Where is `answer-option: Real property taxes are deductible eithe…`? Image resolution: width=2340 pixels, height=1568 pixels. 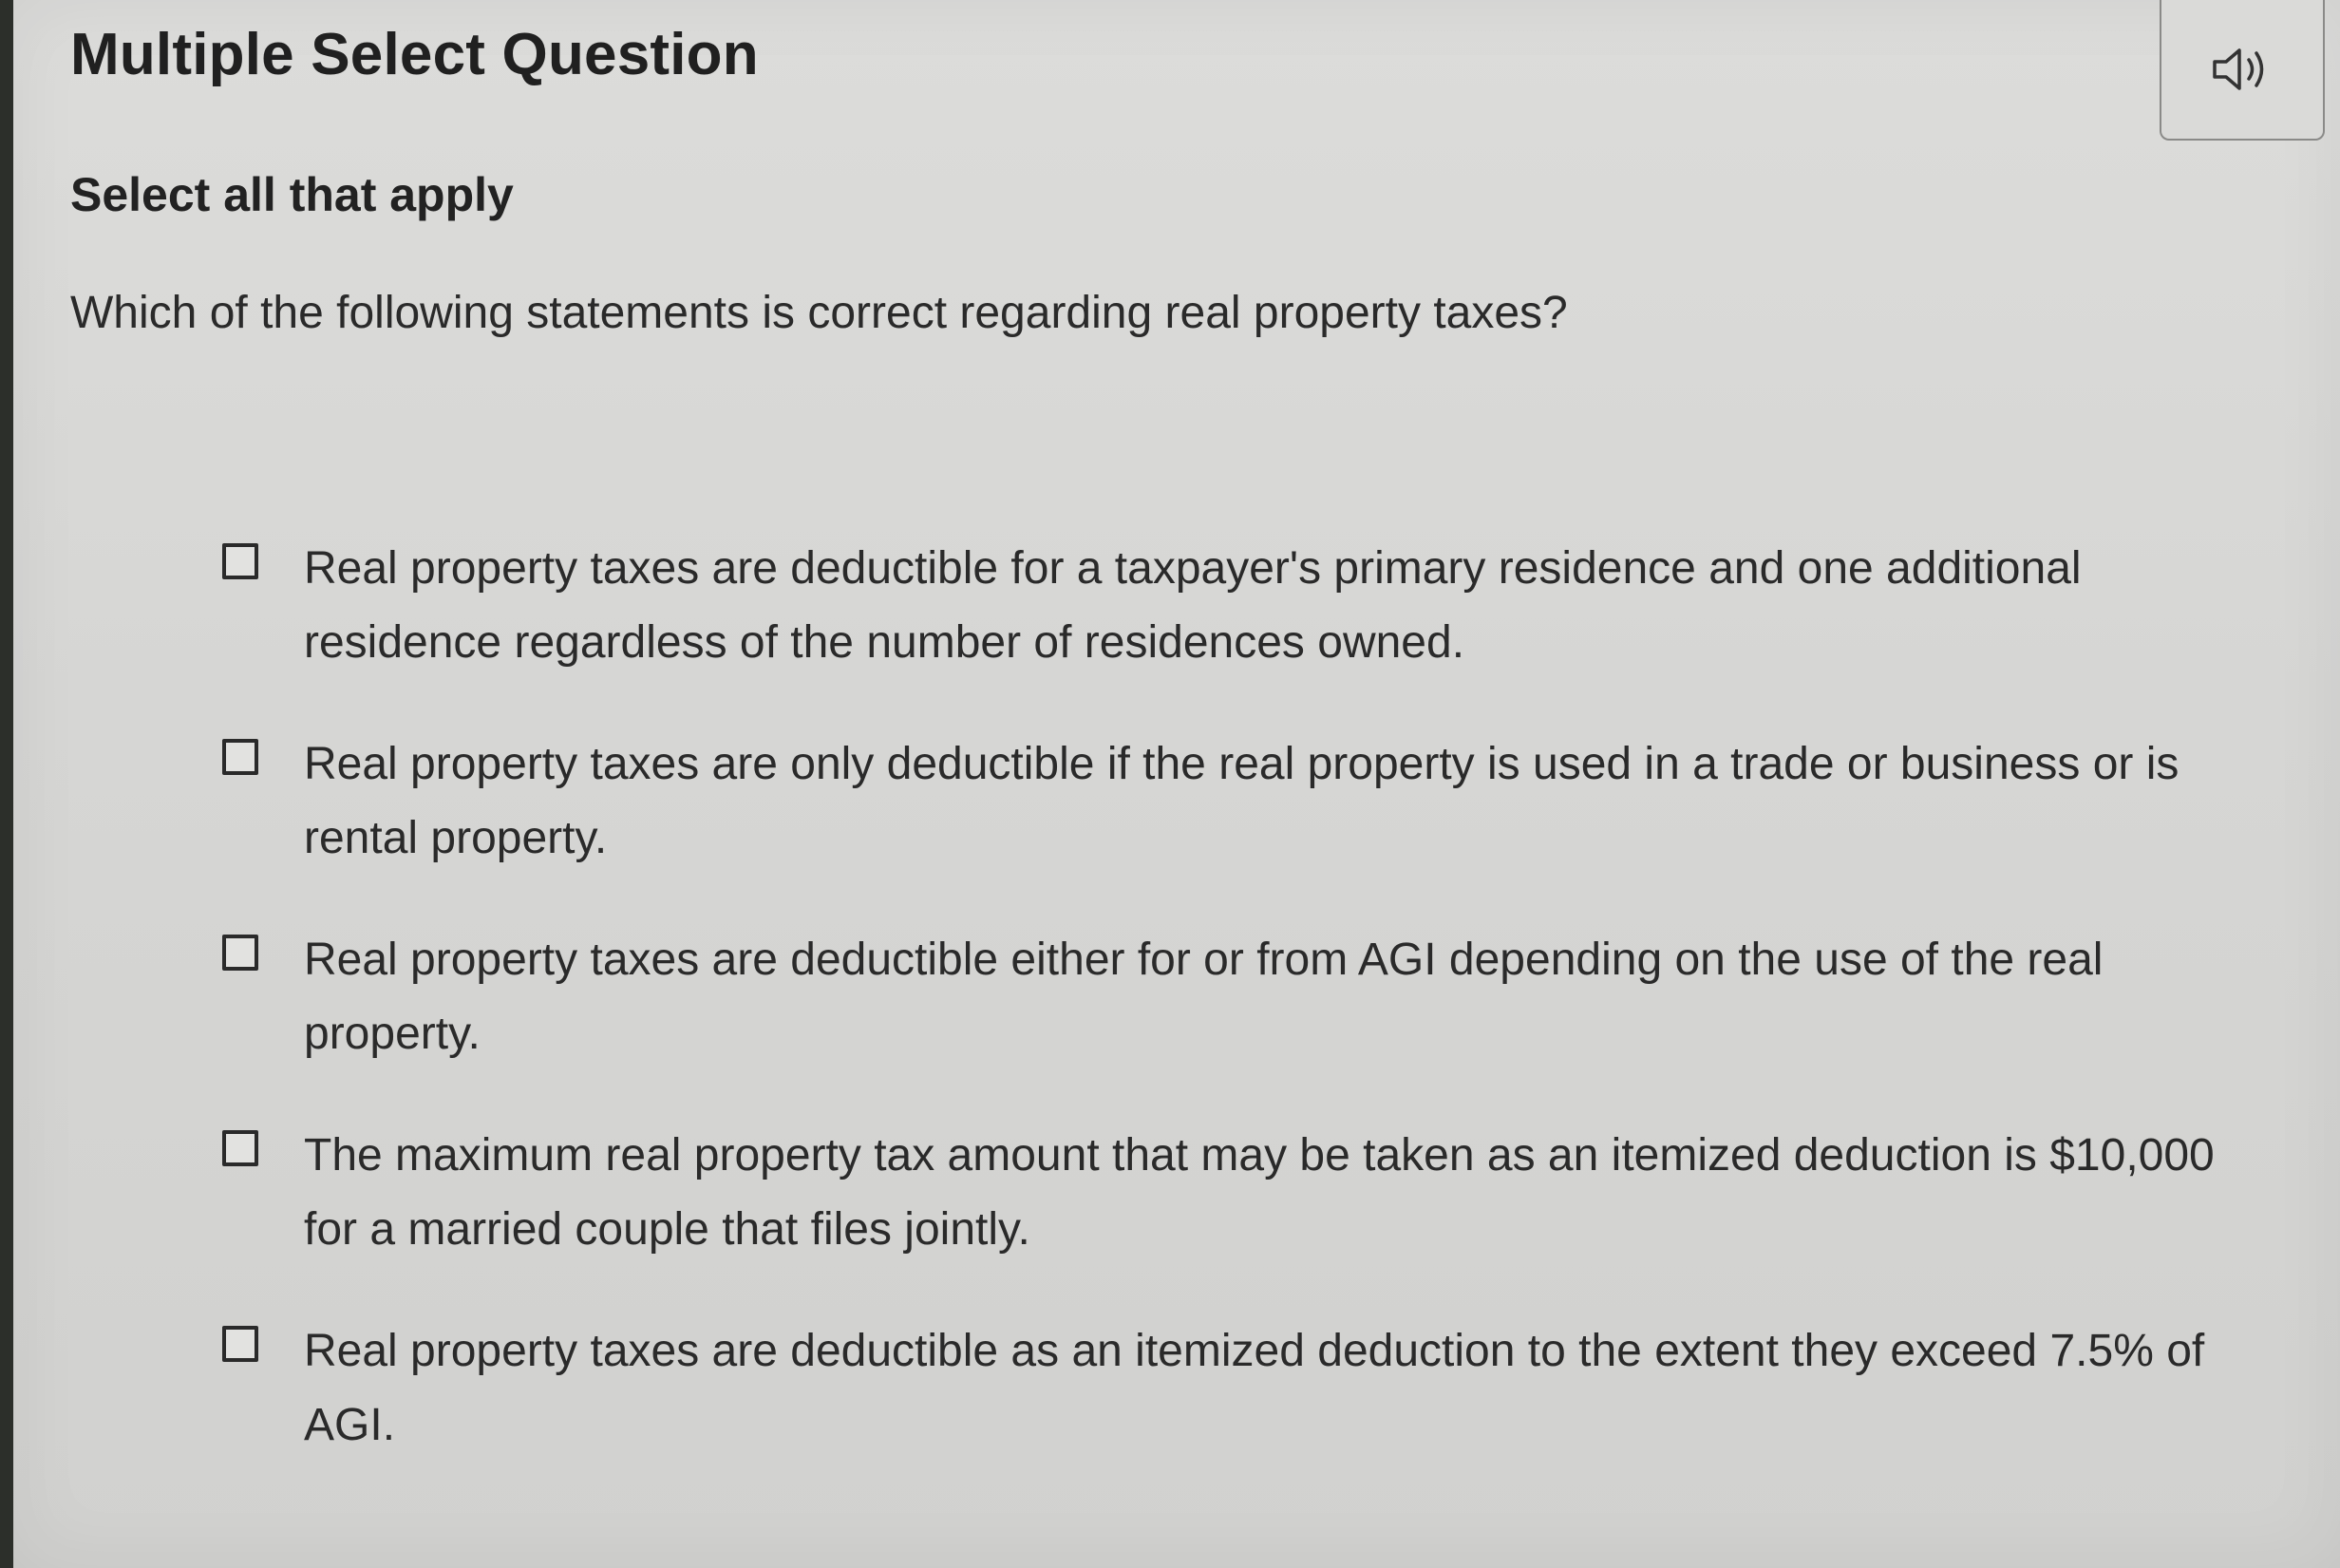
answer-option: Real property taxes are deductible eithe… is located at coordinates (1241, 997).